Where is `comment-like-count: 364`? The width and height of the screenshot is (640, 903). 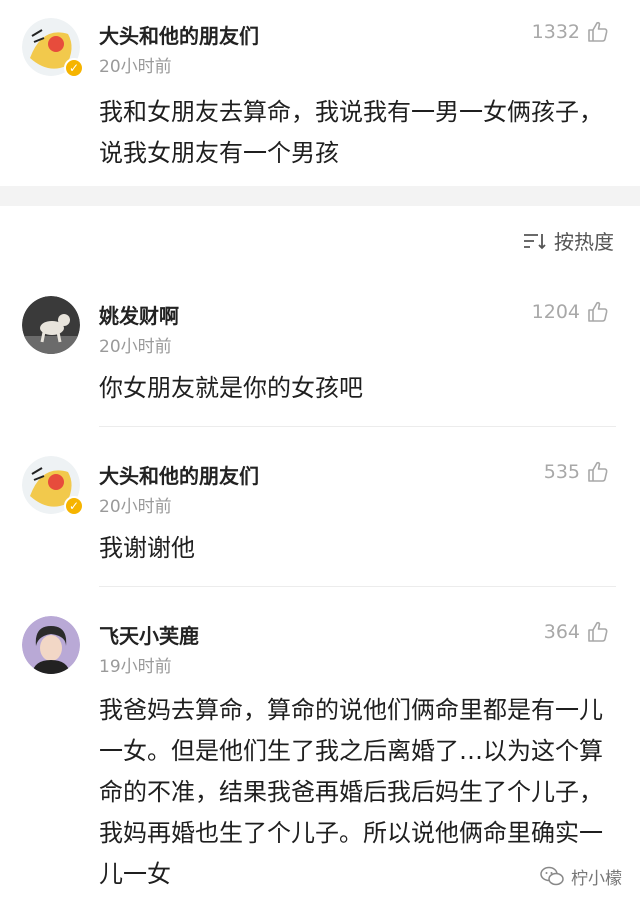 comment-like-count: 364 is located at coordinates (561, 632).